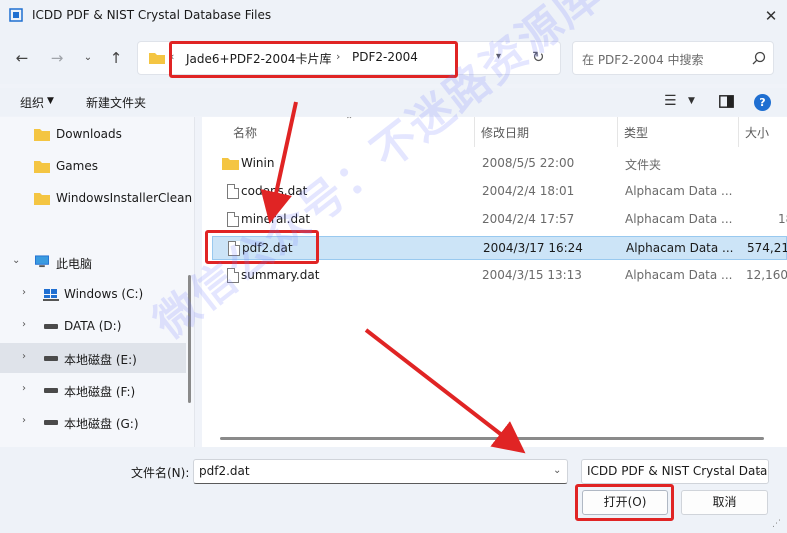  Describe the element at coordinates (313, 59) in the screenshot. I see `address-highlight-box` at that location.